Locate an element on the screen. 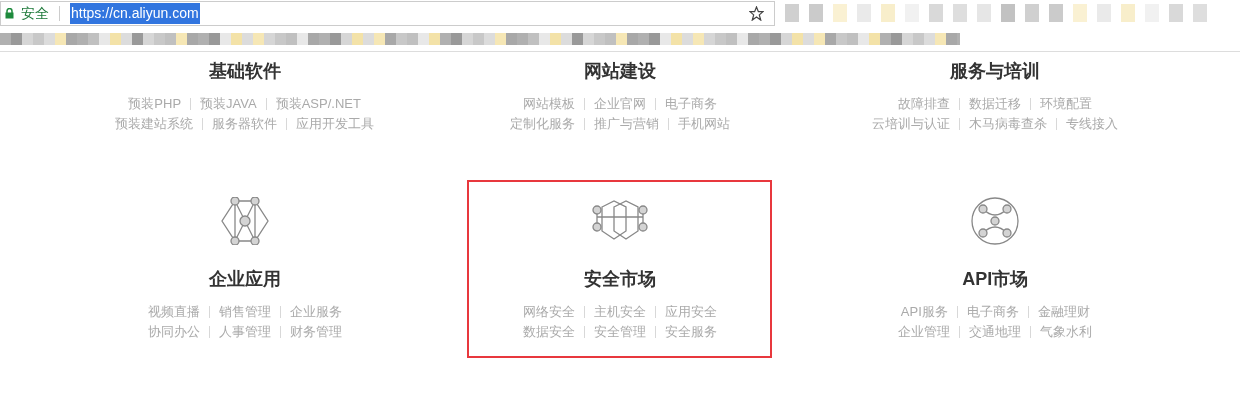 This screenshot has width=1240, height=406. service-link: 视频直播 is located at coordinates (173, 312).